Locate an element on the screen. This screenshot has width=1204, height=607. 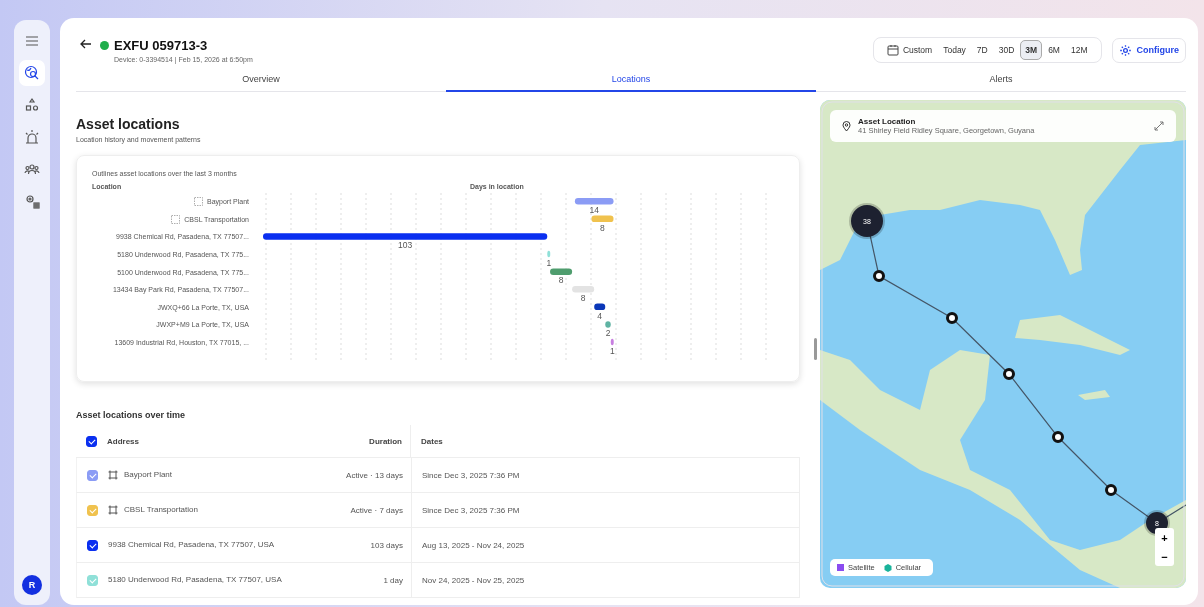
location-title: Asset Location is located at coordinates (887, 121).